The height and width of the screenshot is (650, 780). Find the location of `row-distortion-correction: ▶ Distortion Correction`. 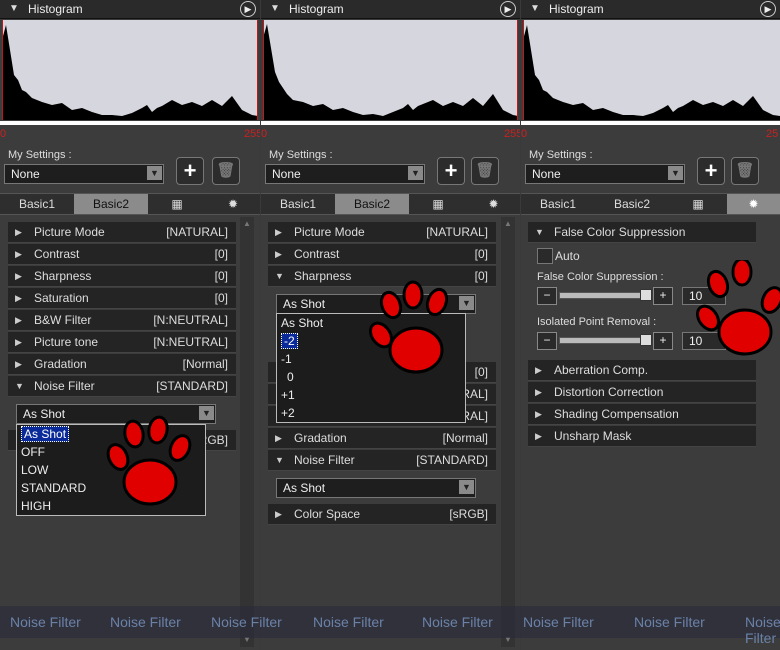

row-distortion-correction: ▶ Distortion Correction is located at coordinates (642, 392).